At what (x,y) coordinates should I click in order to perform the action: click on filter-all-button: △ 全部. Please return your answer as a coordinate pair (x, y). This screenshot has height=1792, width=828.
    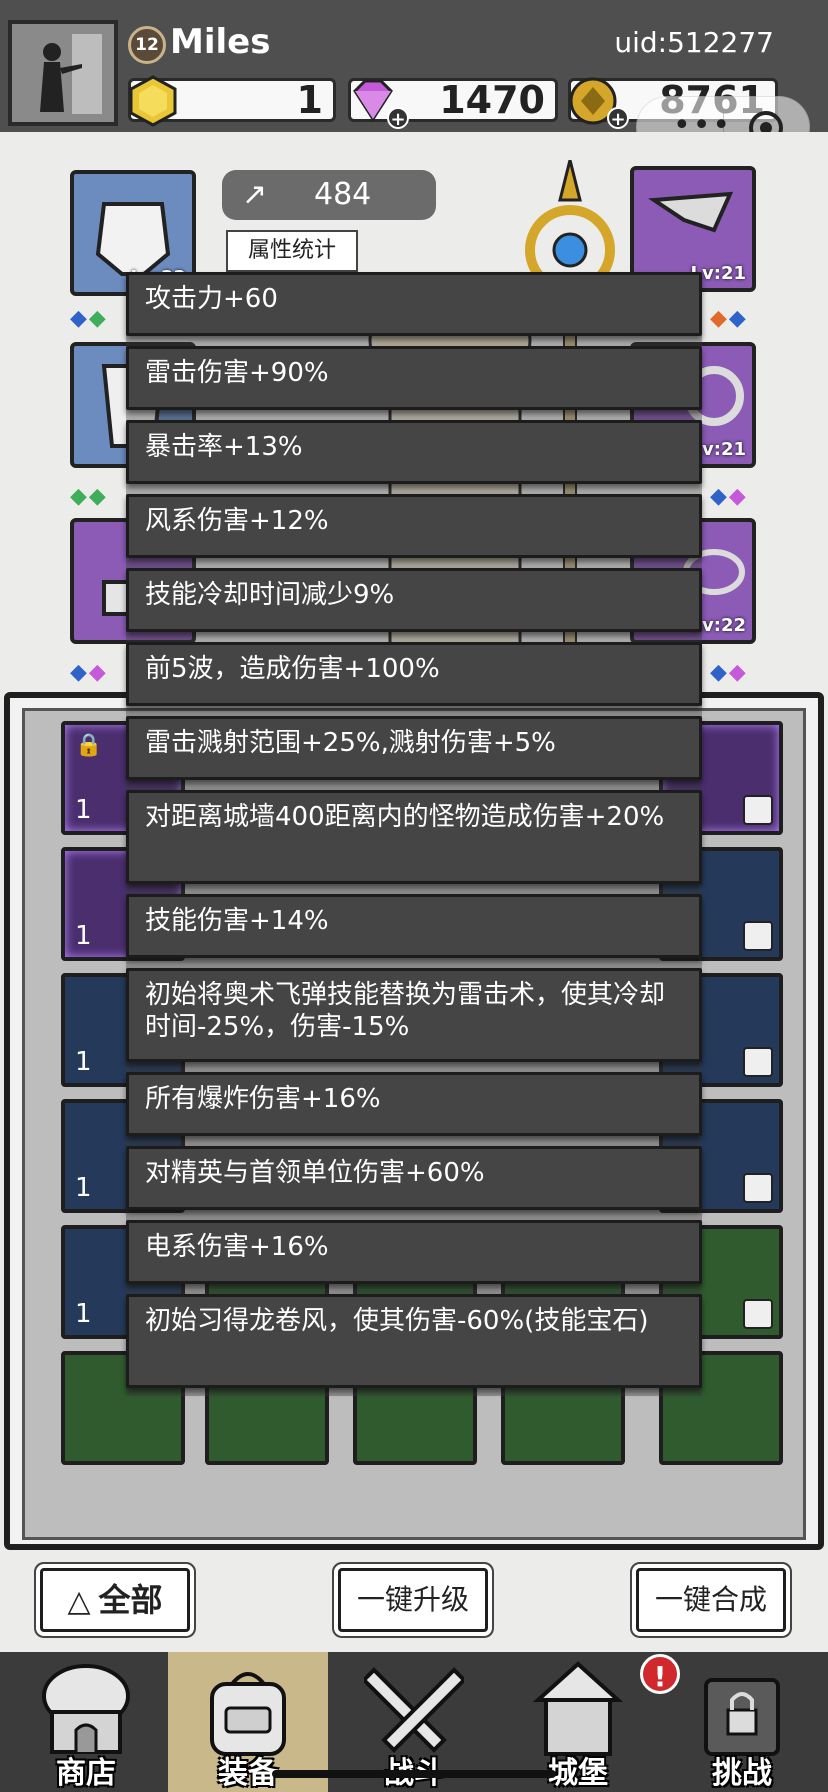
    Looking at the image, I should click on (115, 1600).